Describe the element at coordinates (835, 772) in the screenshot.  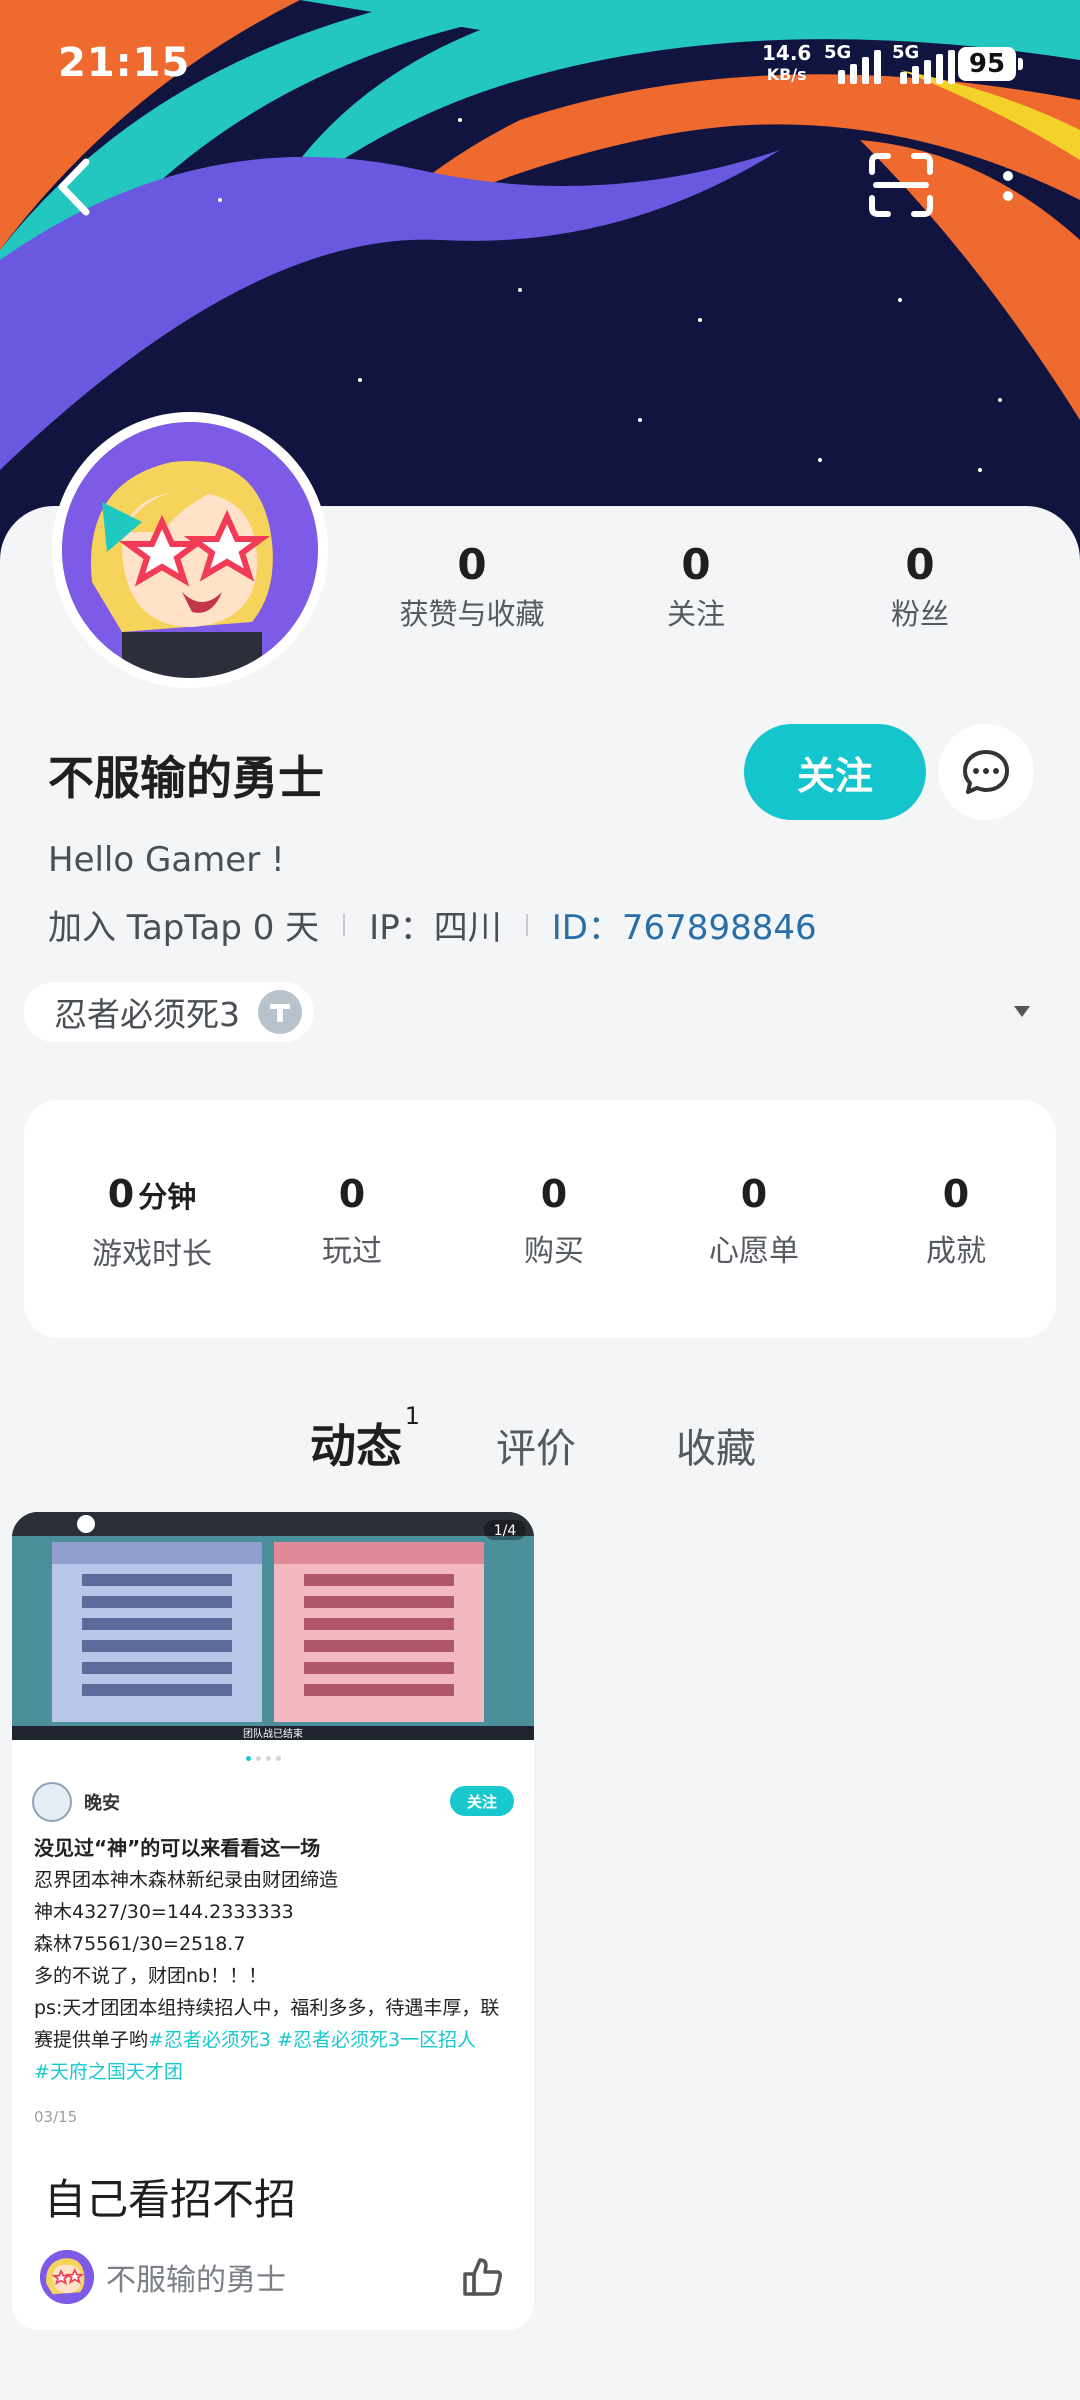
I see `follow-button: 关注` at that location.